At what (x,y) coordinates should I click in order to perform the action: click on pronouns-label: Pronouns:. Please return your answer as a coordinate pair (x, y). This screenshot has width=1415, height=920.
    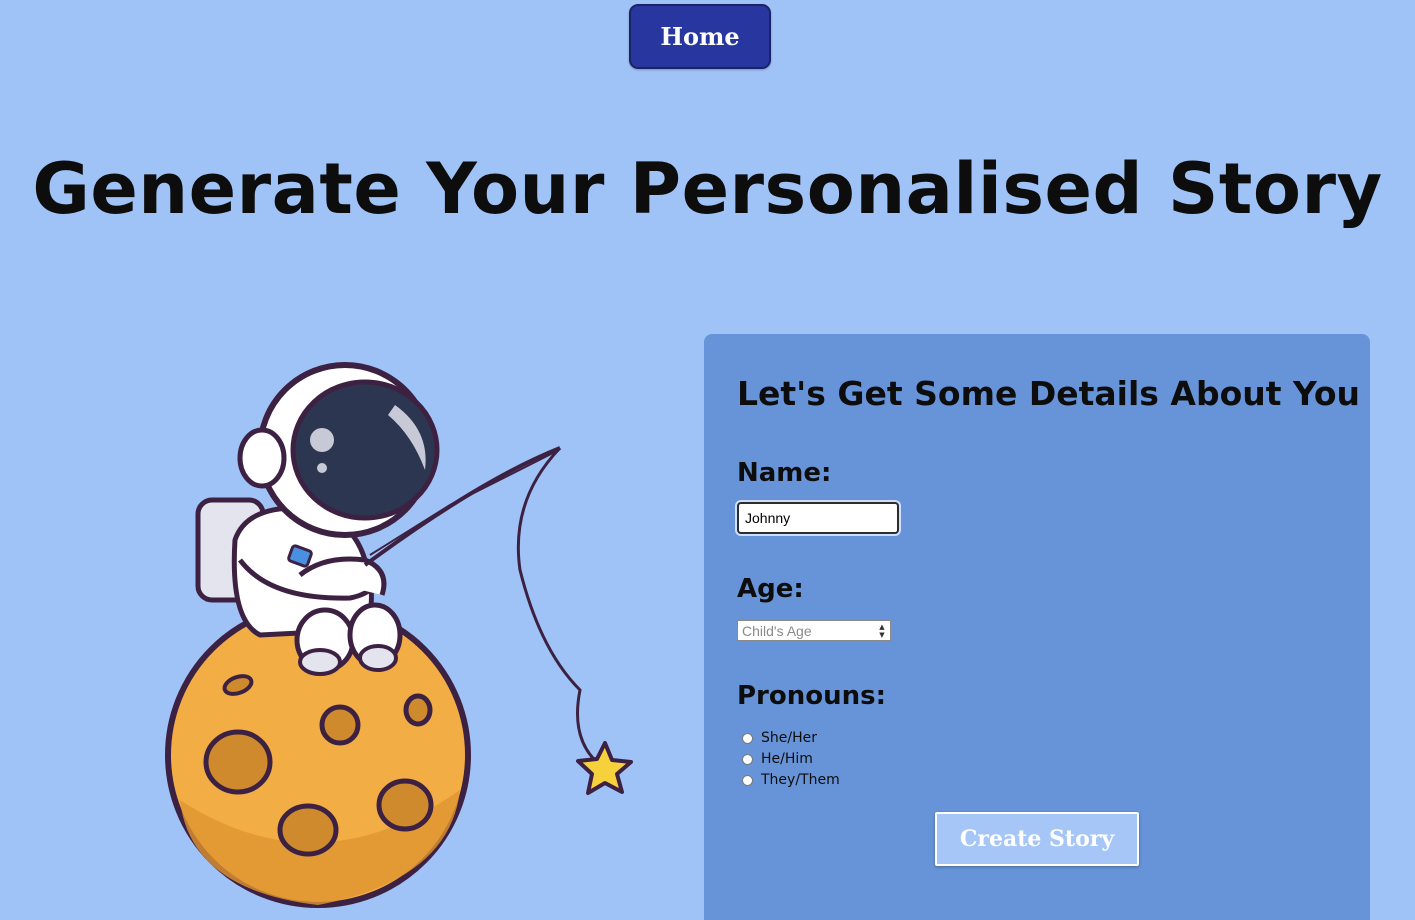
    Looking at the image, I should click on (812, 696).